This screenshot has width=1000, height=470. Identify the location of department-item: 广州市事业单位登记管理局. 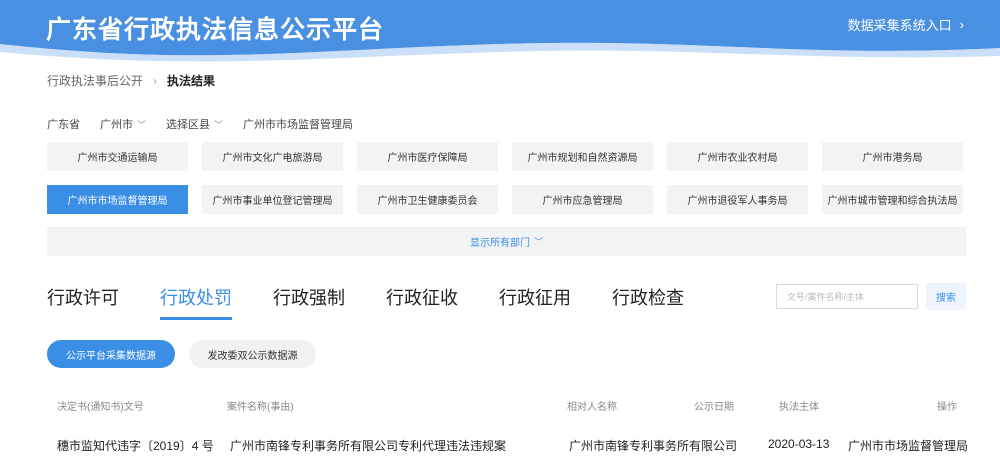
(272, 199).